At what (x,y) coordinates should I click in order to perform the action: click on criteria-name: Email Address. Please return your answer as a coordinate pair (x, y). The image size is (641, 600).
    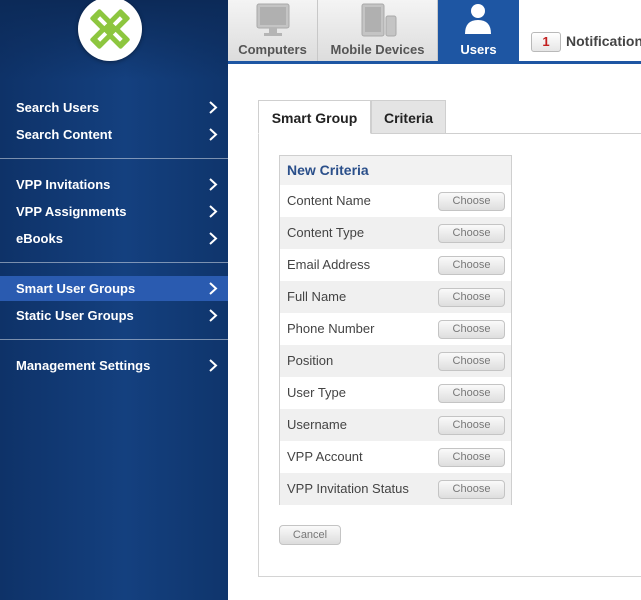
    Looking at the image, I should click on (329, 264).